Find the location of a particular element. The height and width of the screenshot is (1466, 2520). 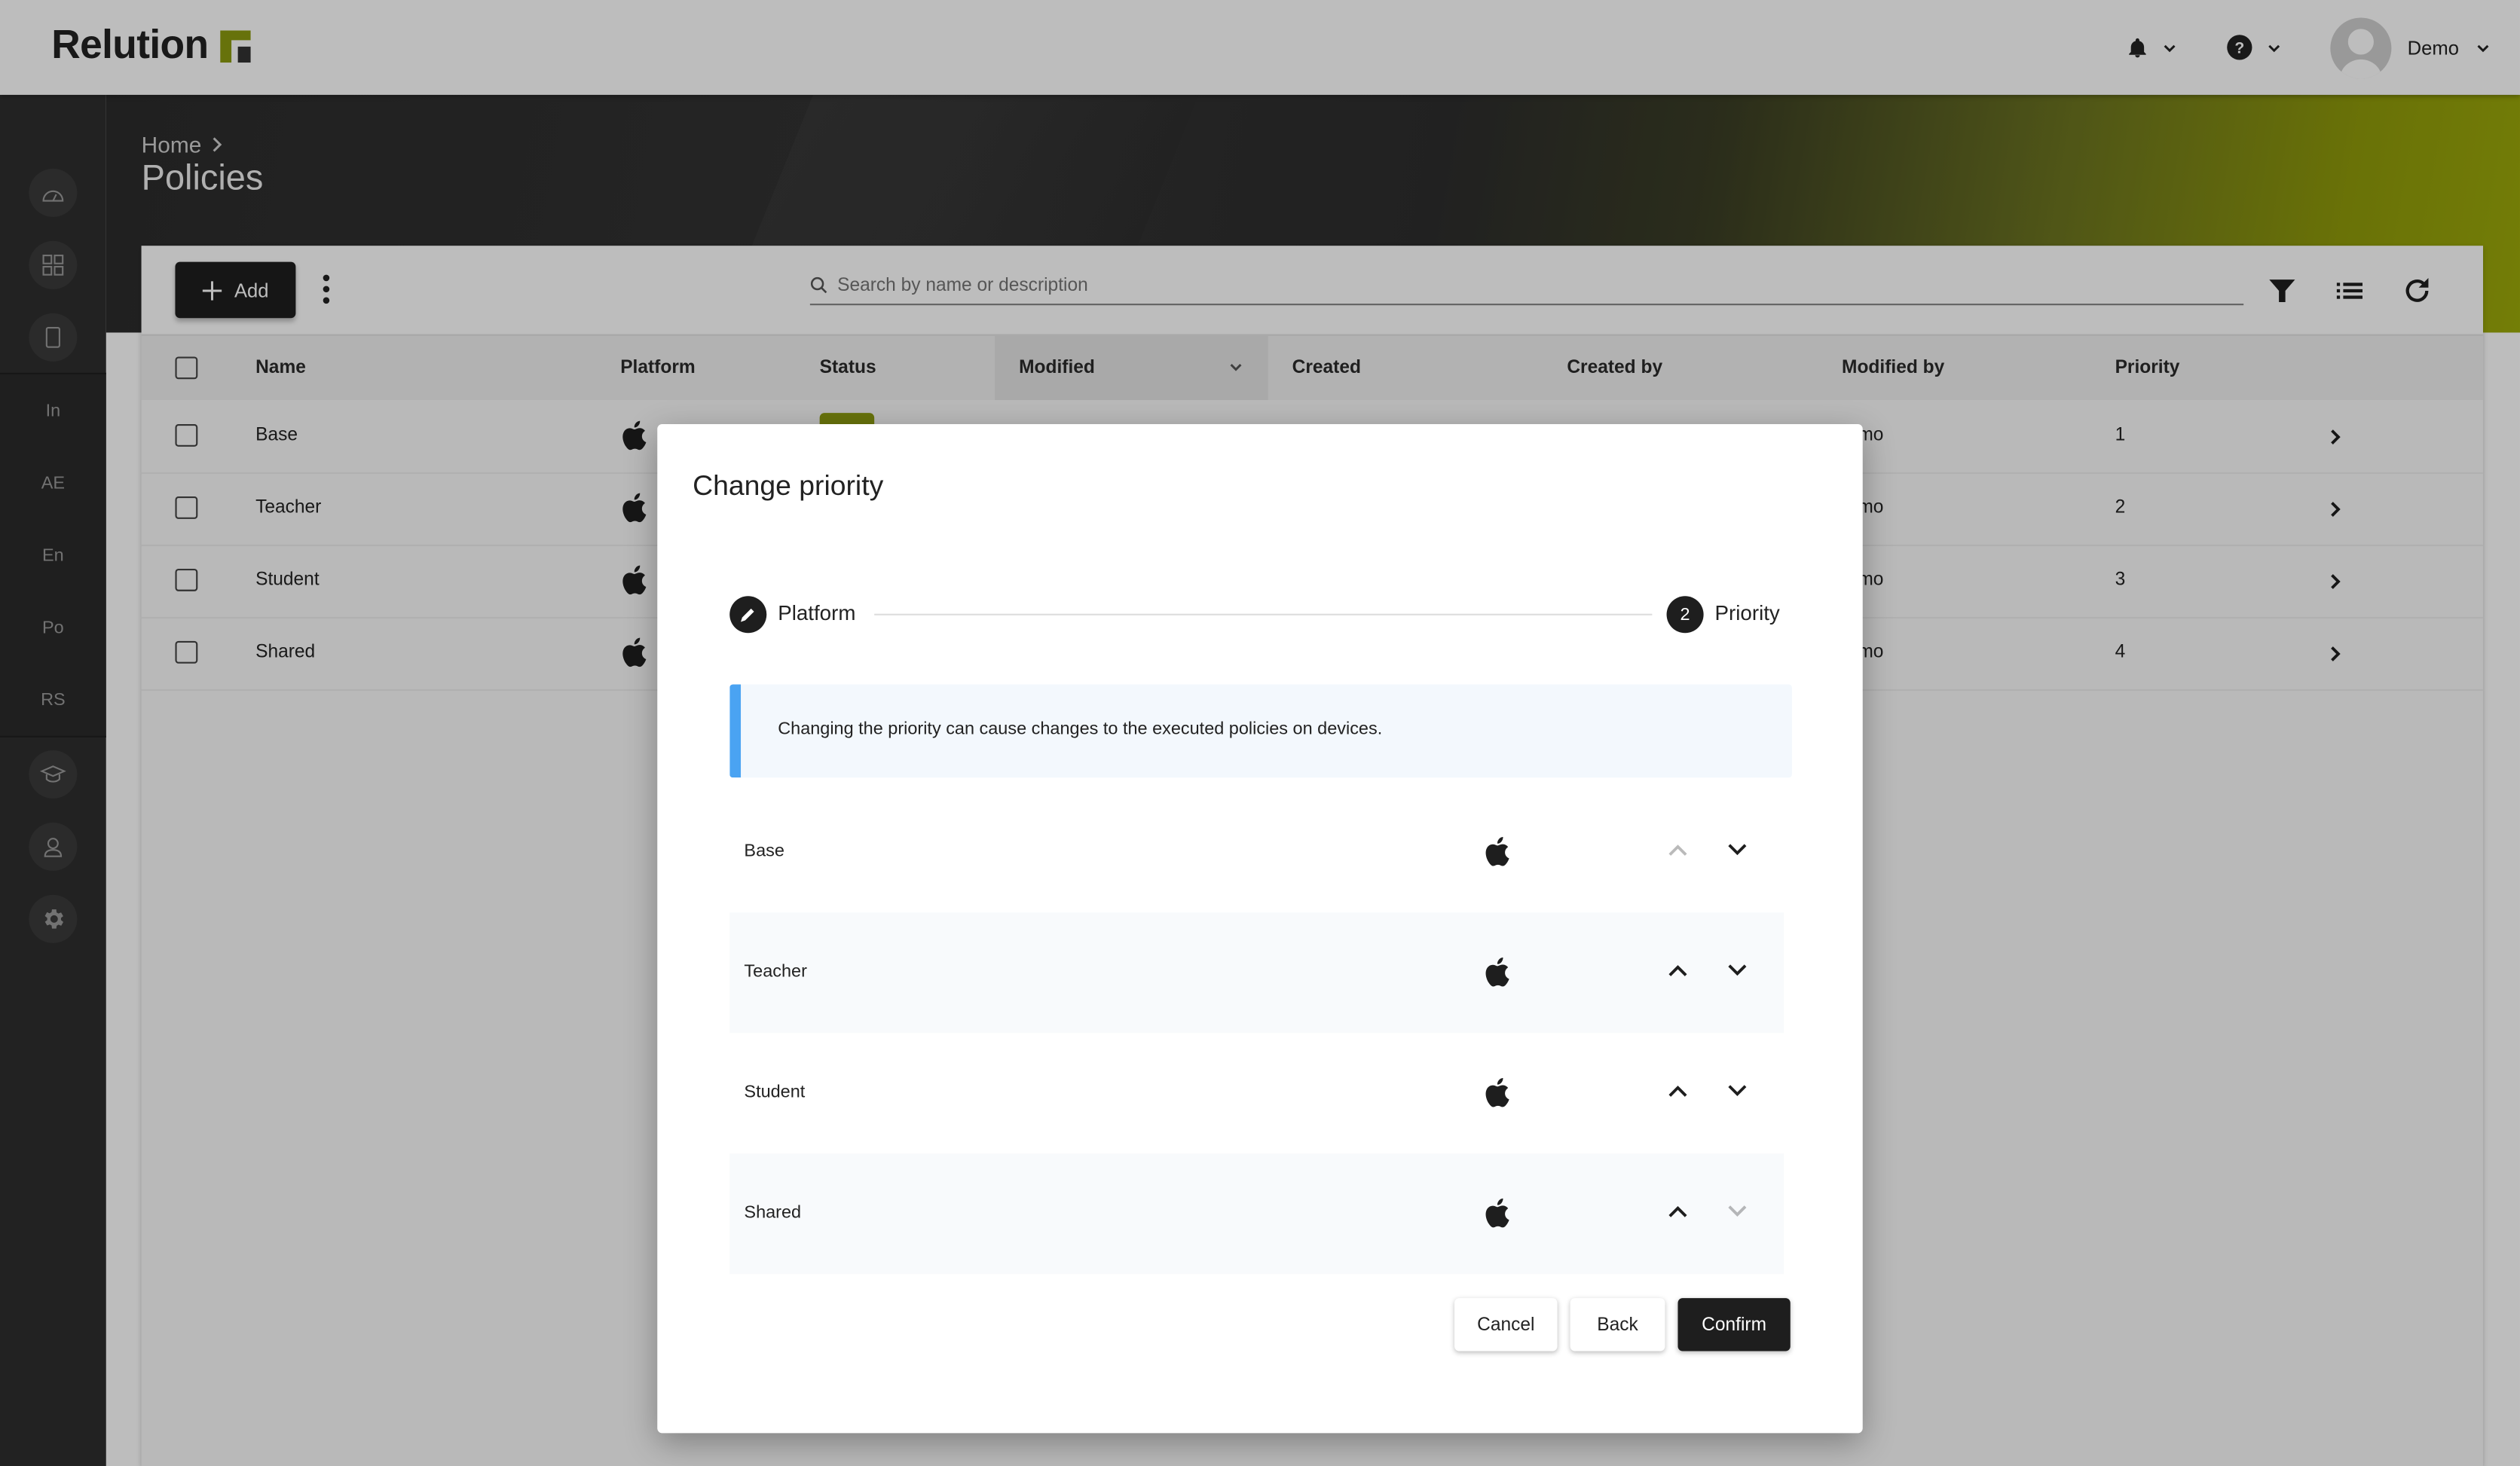

confirm-button: Confirm is located at coordinates (1734, 1324).